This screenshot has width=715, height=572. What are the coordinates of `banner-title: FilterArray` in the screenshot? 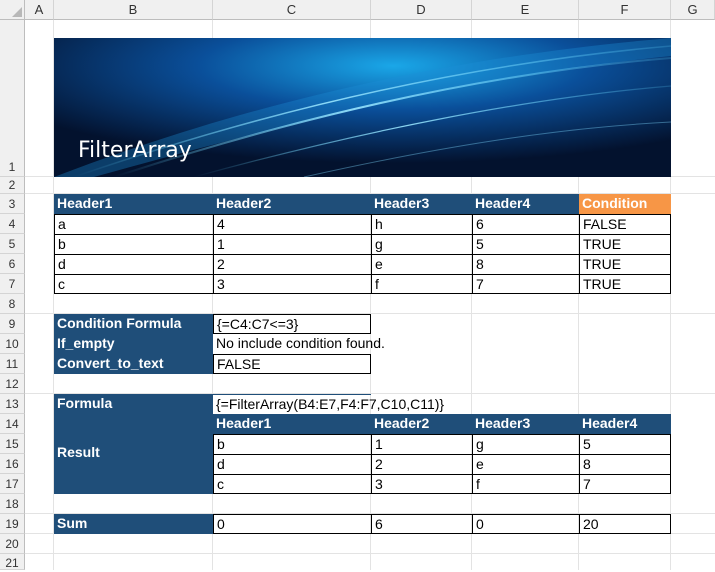 It's located at (135, 150).